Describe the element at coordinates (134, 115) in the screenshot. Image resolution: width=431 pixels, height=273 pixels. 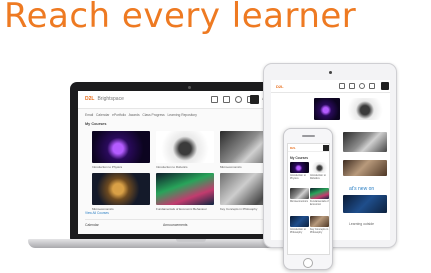
I see `nav-item-awards: Awards` at that location.